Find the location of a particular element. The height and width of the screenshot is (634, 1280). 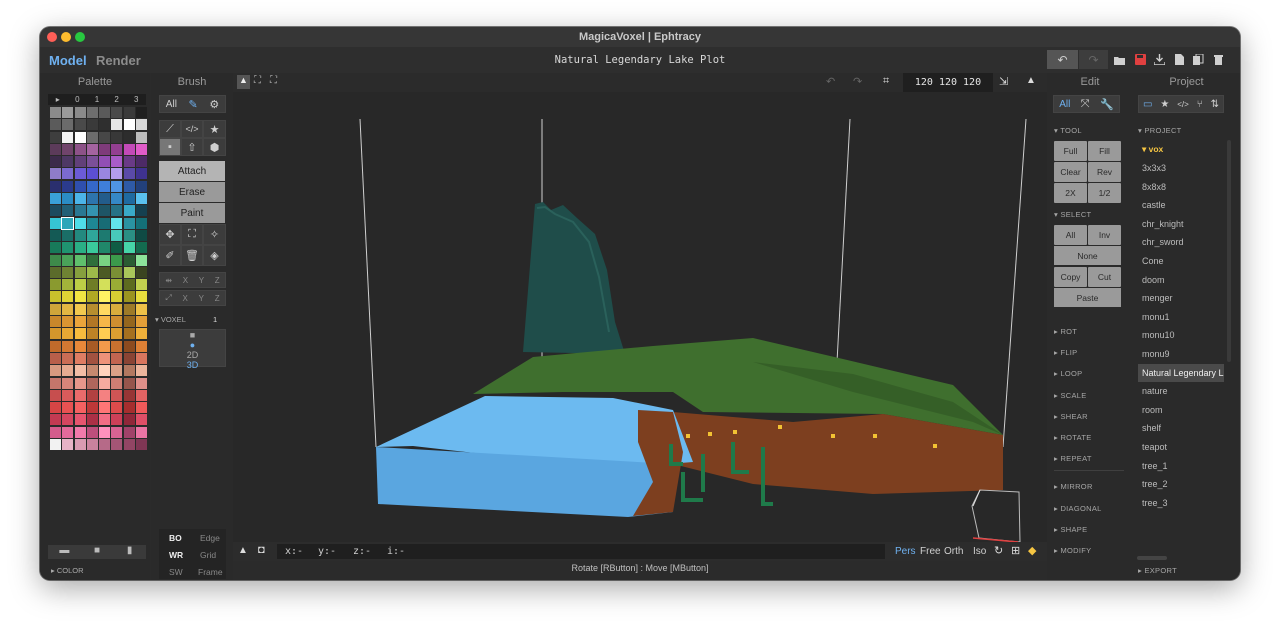

save-button is located at coordinates (1140, 59).